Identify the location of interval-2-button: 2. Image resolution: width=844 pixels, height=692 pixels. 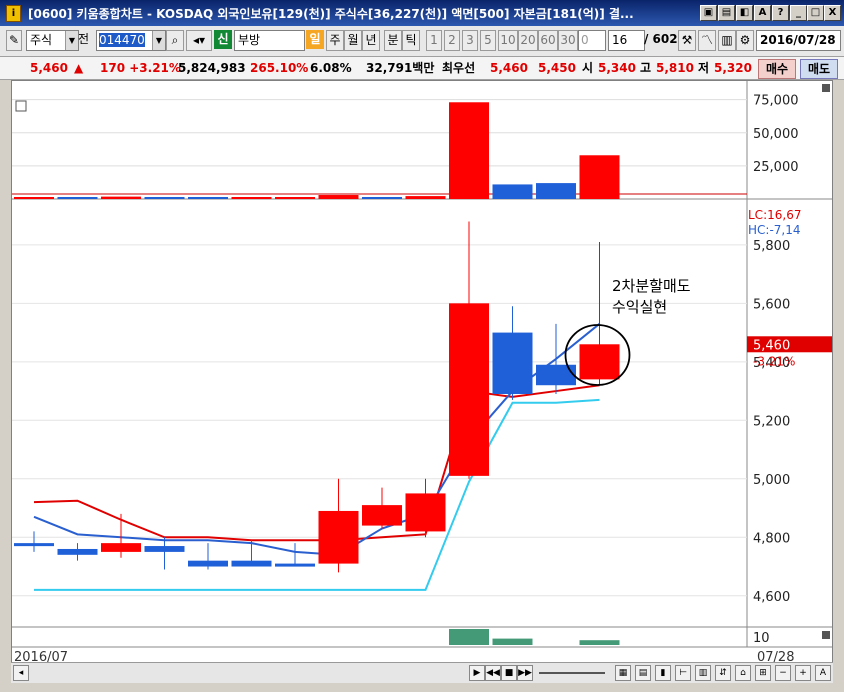
(452, 40).